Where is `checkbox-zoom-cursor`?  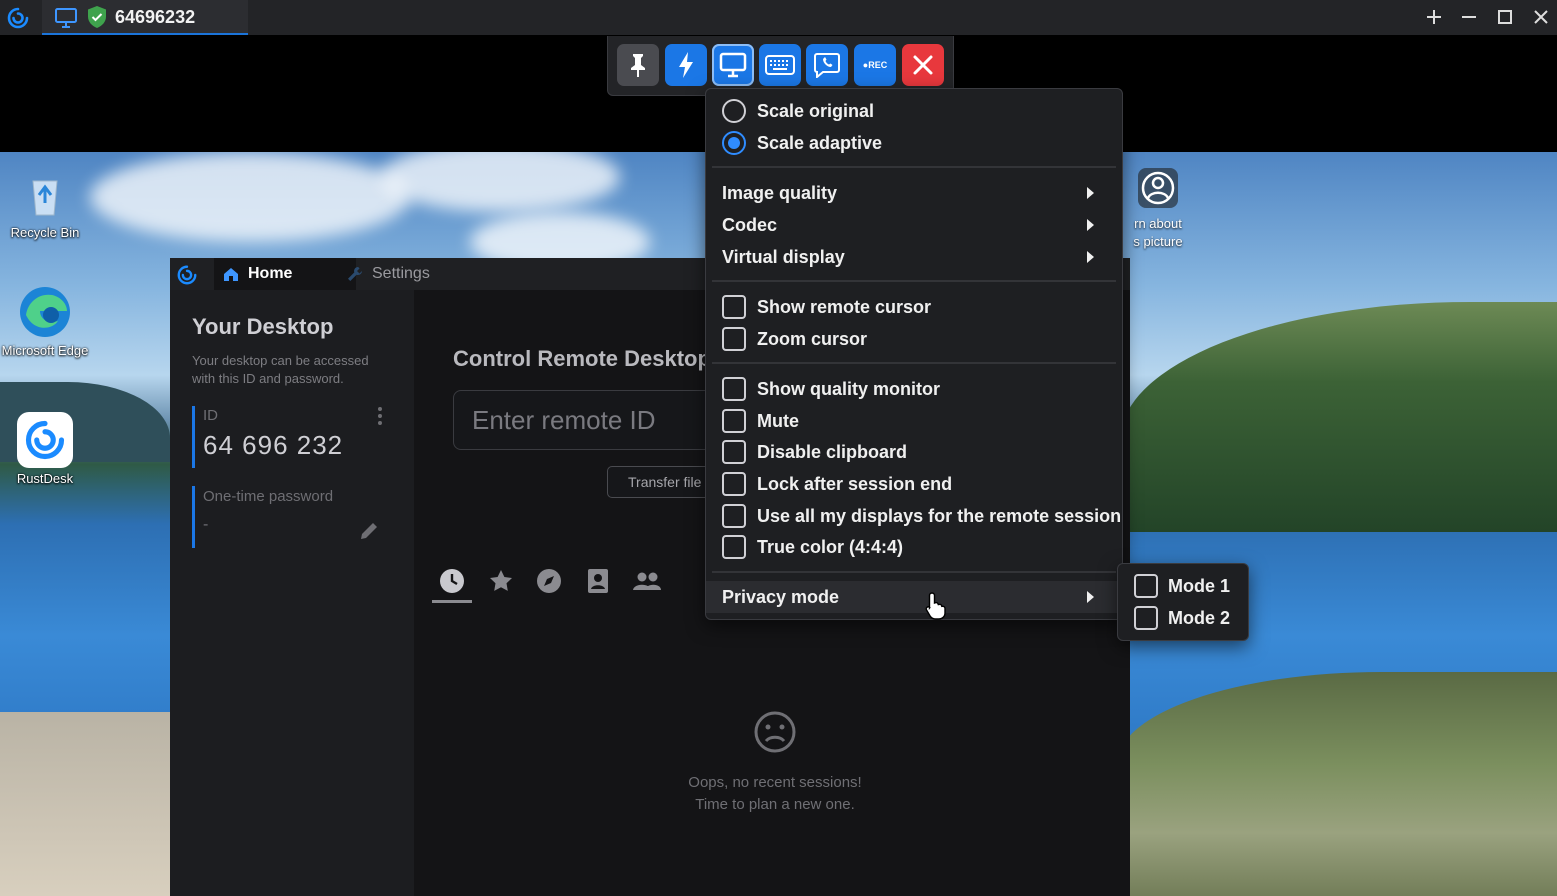
checkbox-zoom-cursor is located at coordinates (734, 339).